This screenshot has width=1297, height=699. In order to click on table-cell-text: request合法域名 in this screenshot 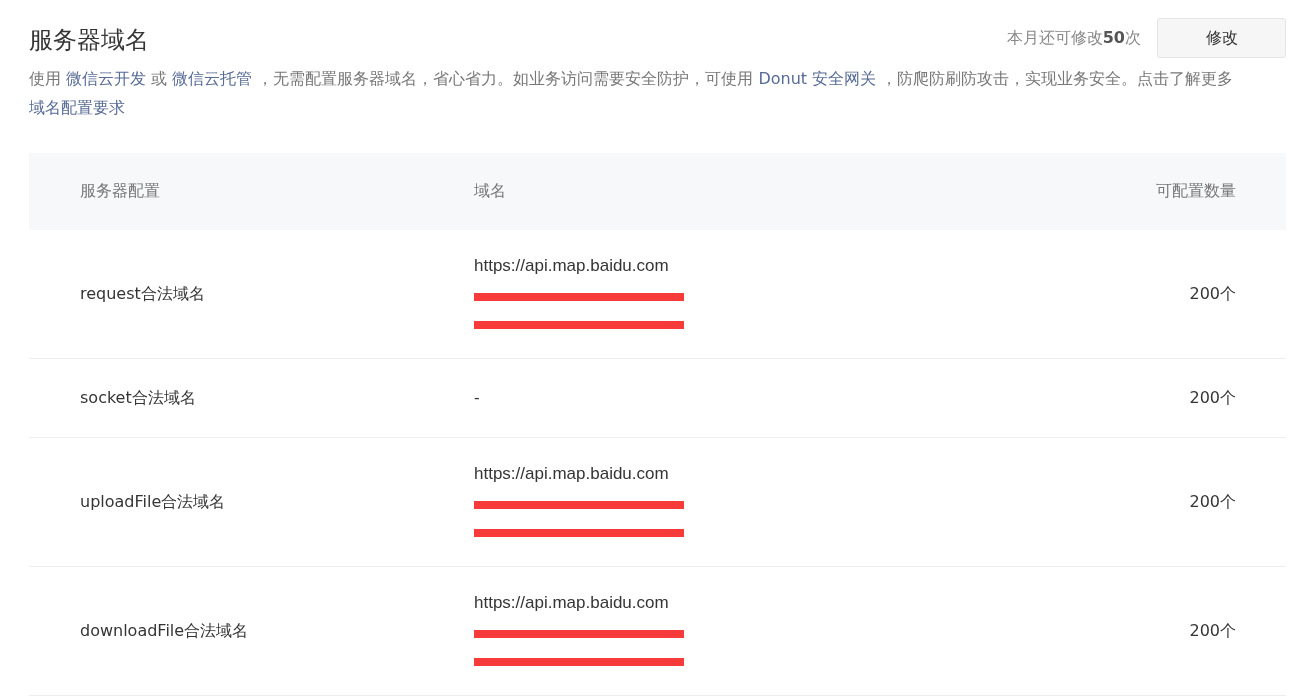, I will do `click(142, 294)`.